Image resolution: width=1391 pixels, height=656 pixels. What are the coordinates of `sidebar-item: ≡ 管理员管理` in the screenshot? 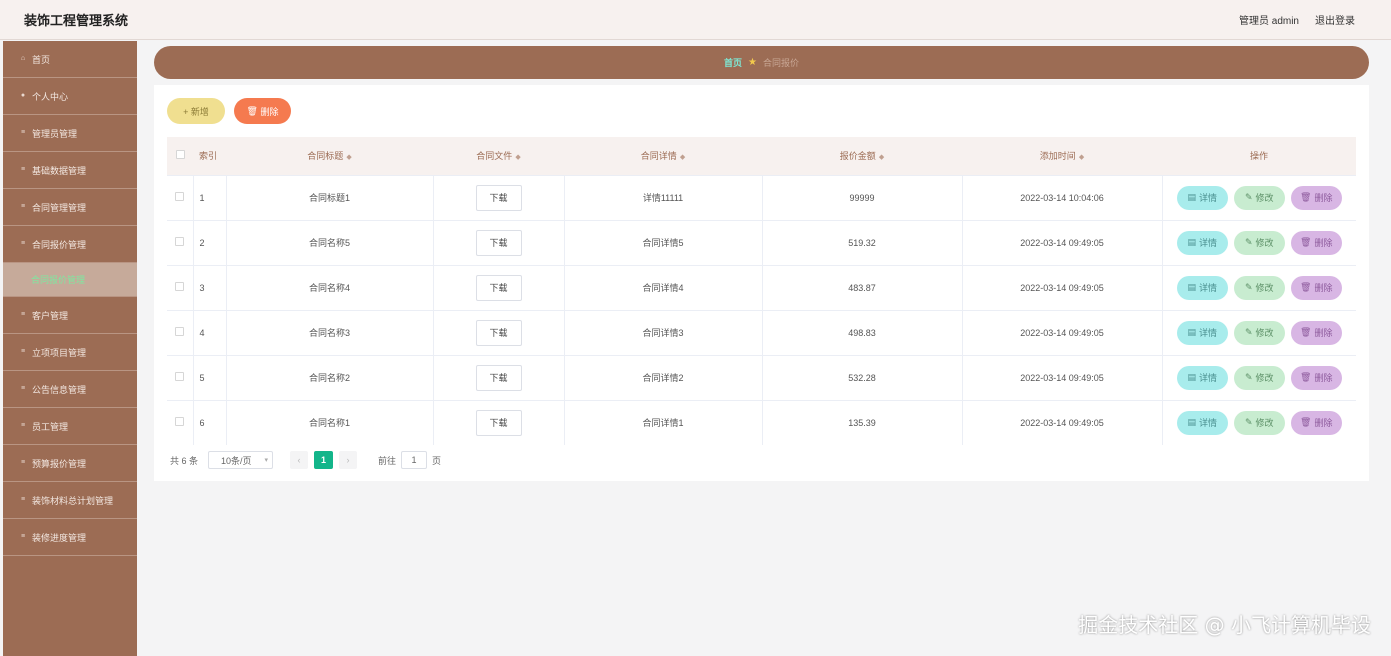 It's located at (70, 133).